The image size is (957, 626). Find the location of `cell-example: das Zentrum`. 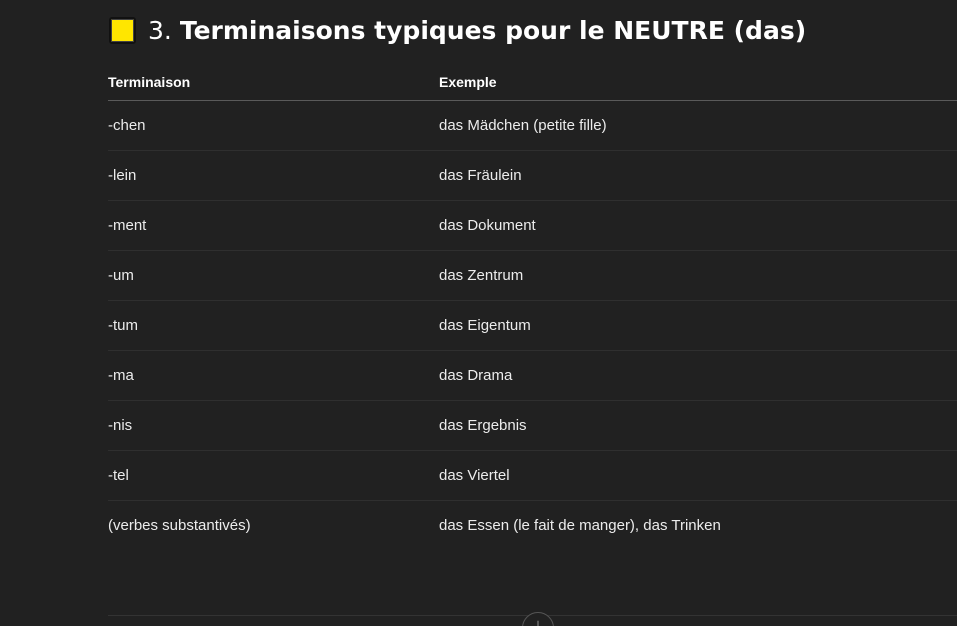

cell-example: das Zentrum is located at coordinates (698, 275).